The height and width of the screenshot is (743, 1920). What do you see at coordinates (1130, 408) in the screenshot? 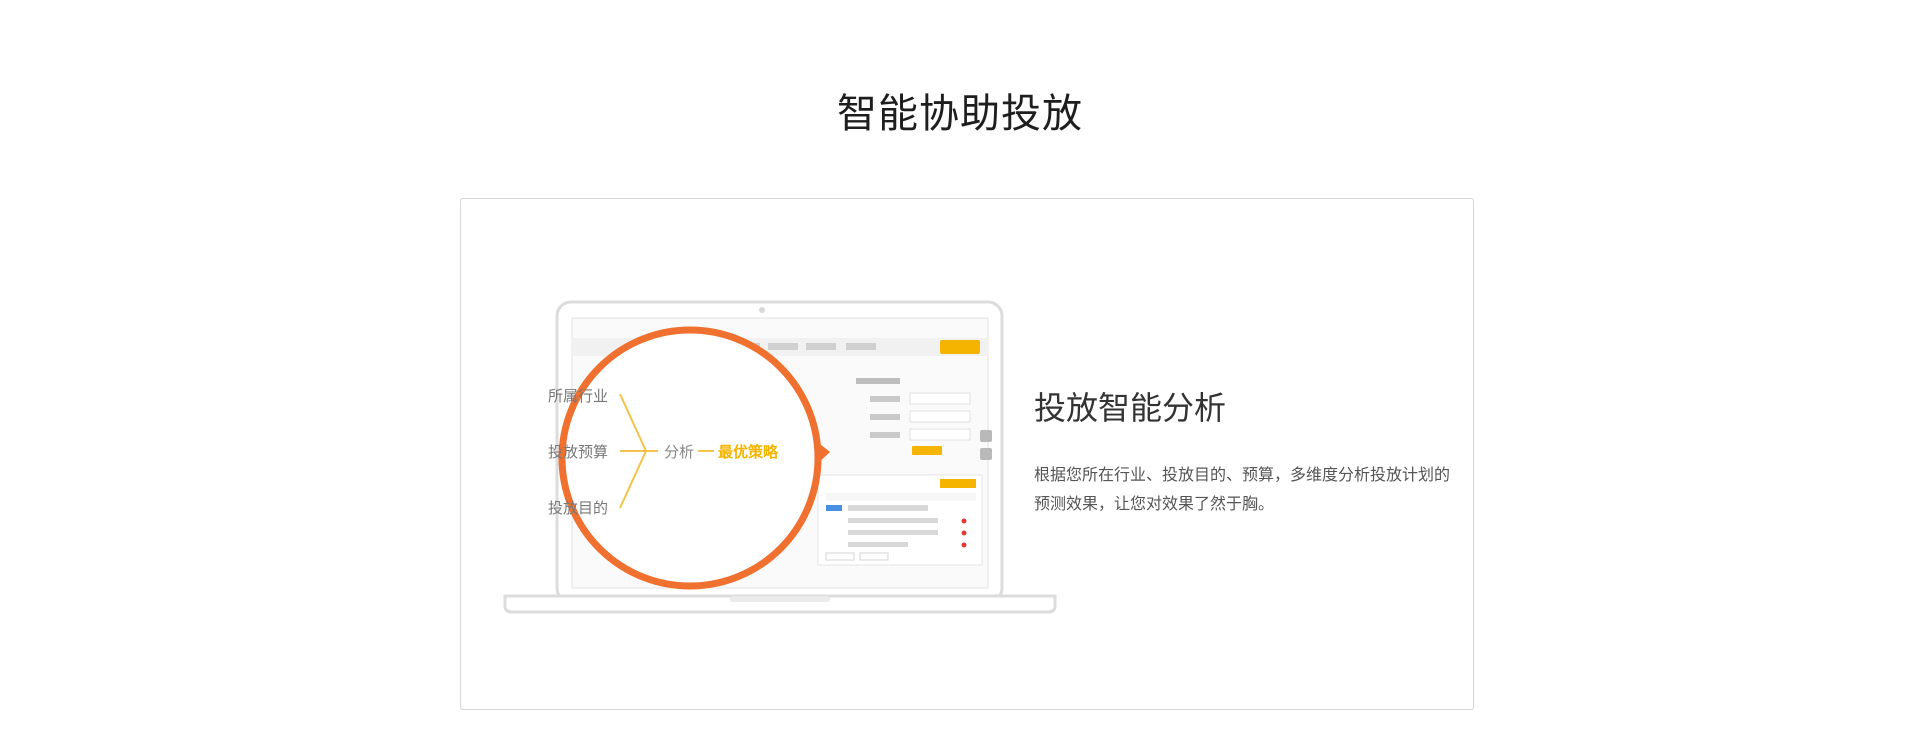
I see `feature-title: 投放智能分析` at bounding box center [1130, 408].